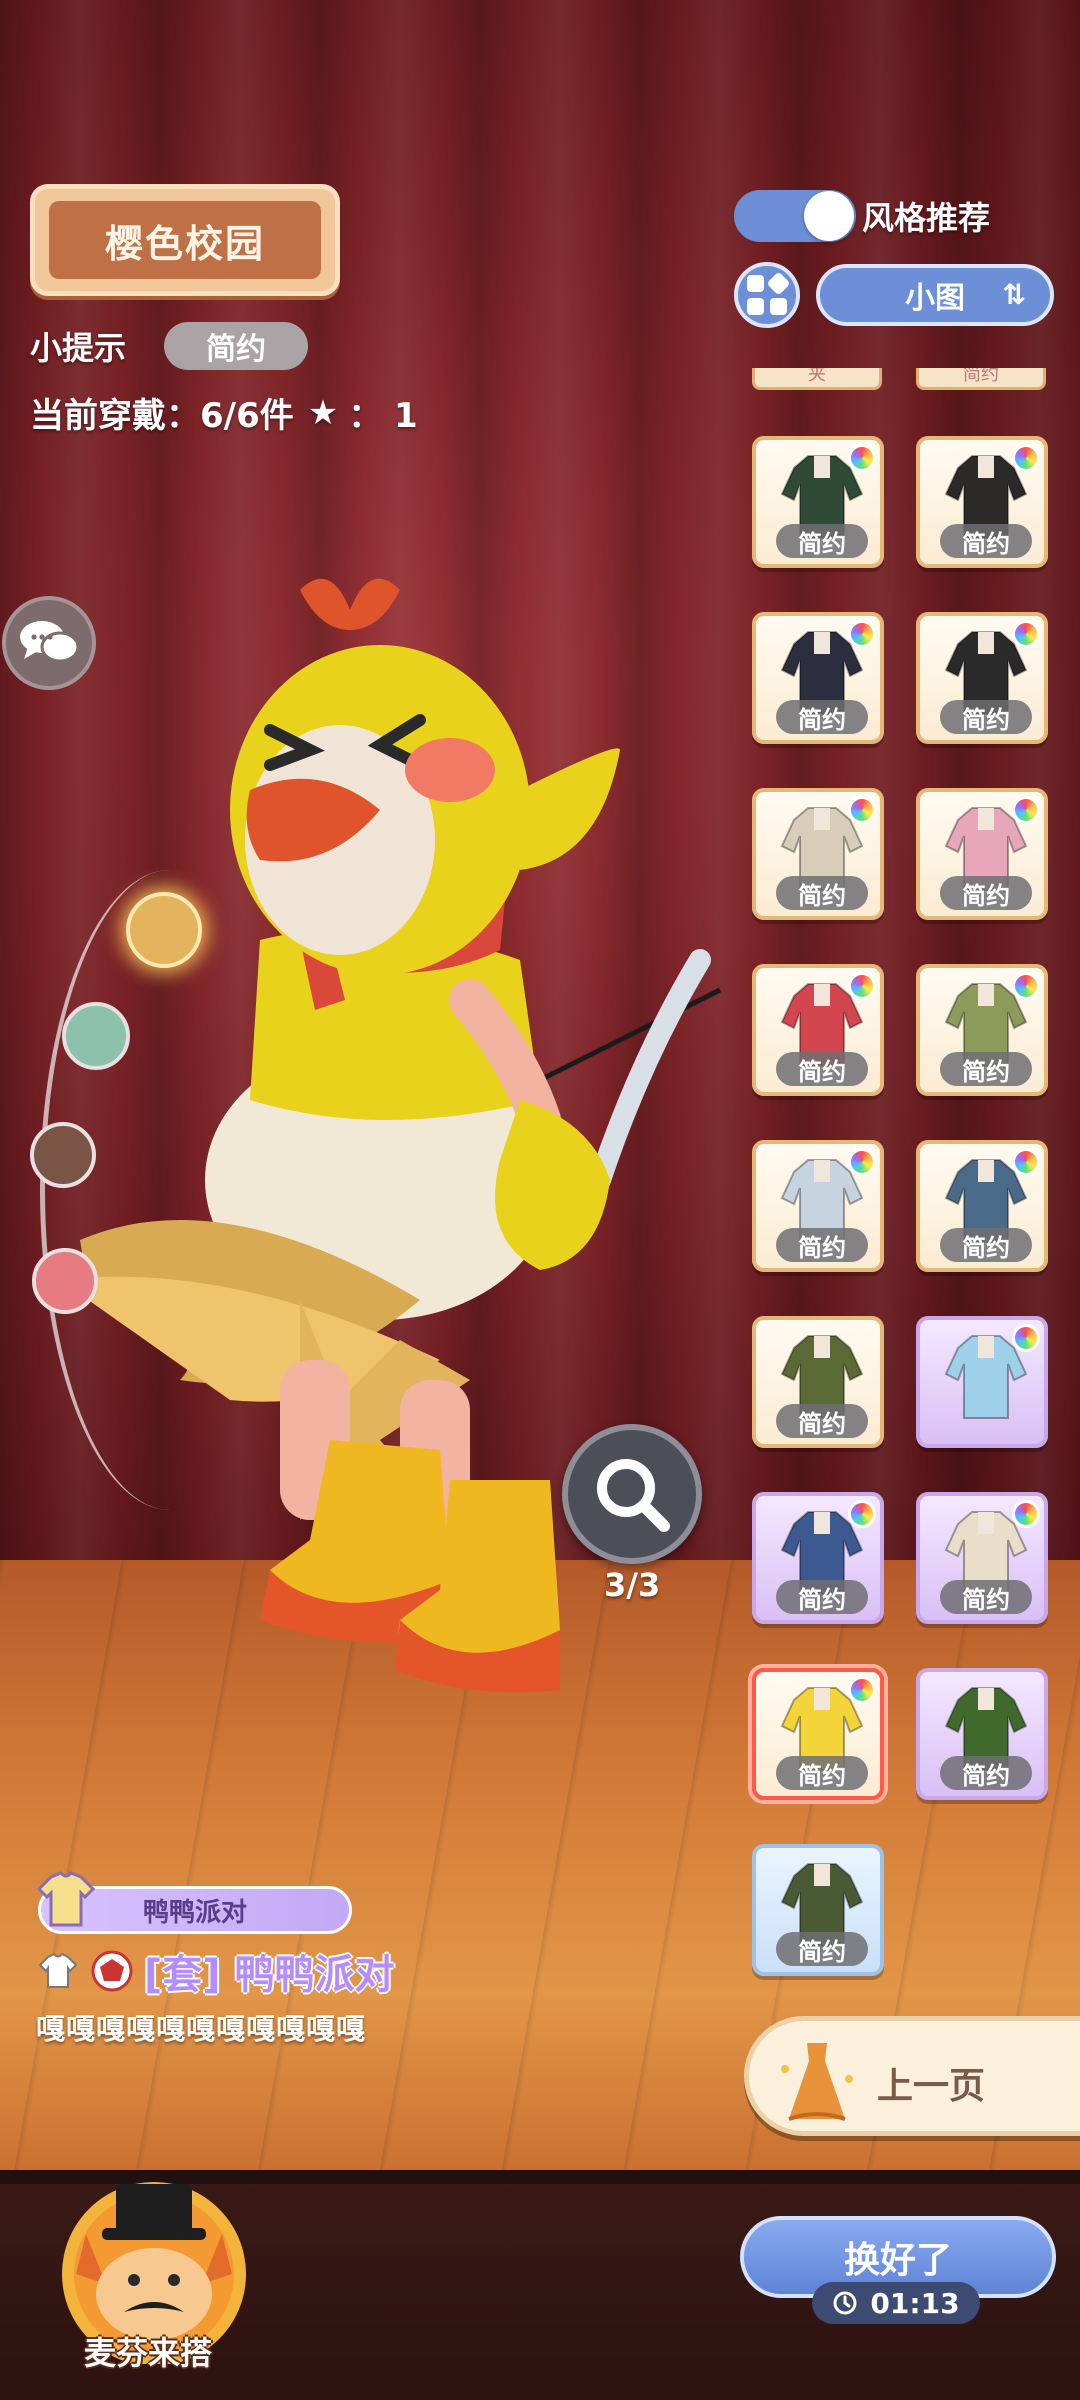 This screenshot has width=1080, height=2400. I want to click on zoom-count: 3/3, so click(632, 1585).